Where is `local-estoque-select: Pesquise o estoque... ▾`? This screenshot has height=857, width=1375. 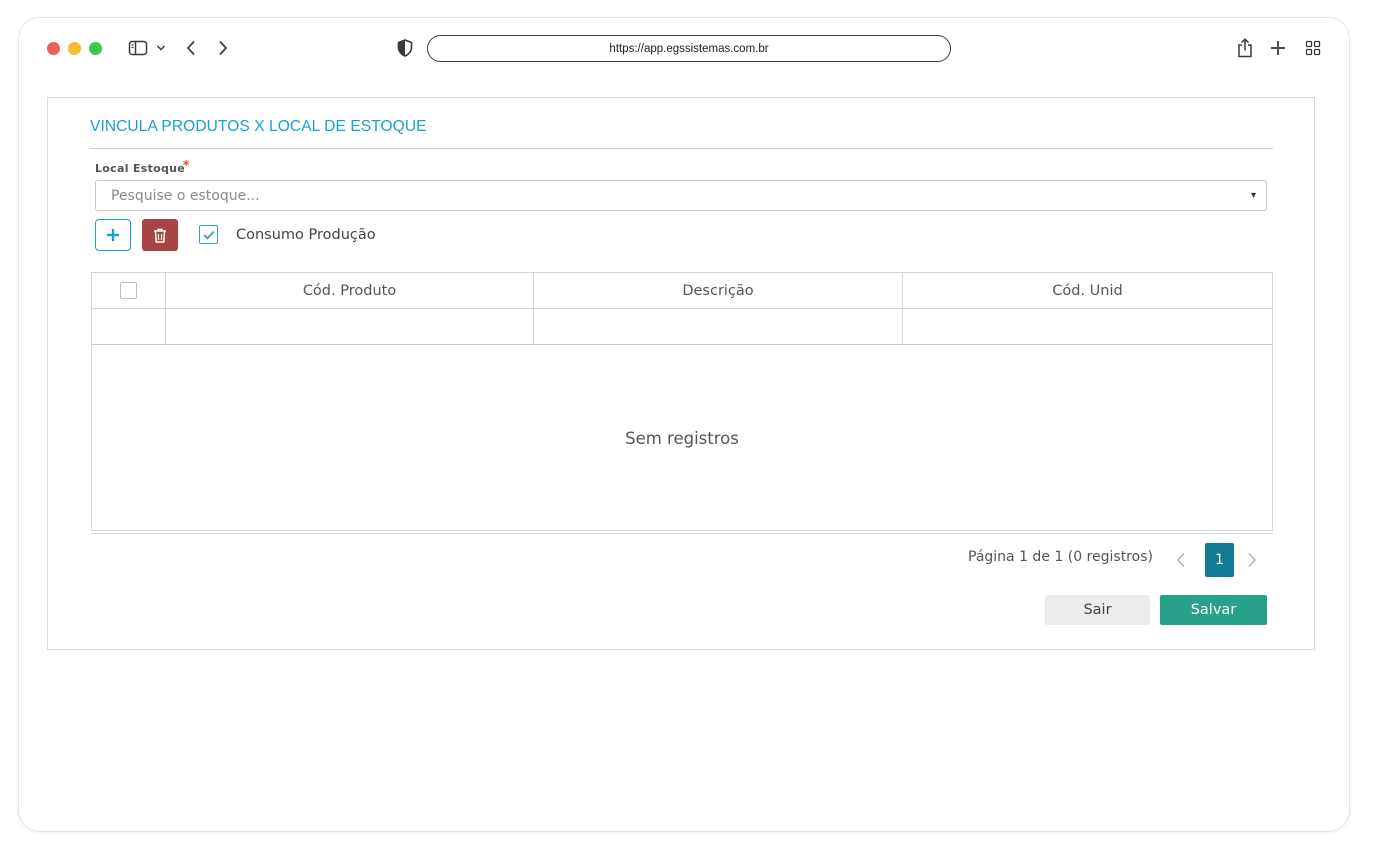 local-estoque-select: Pesquise o estoque... ▾ is located at coordinates (681, 195).